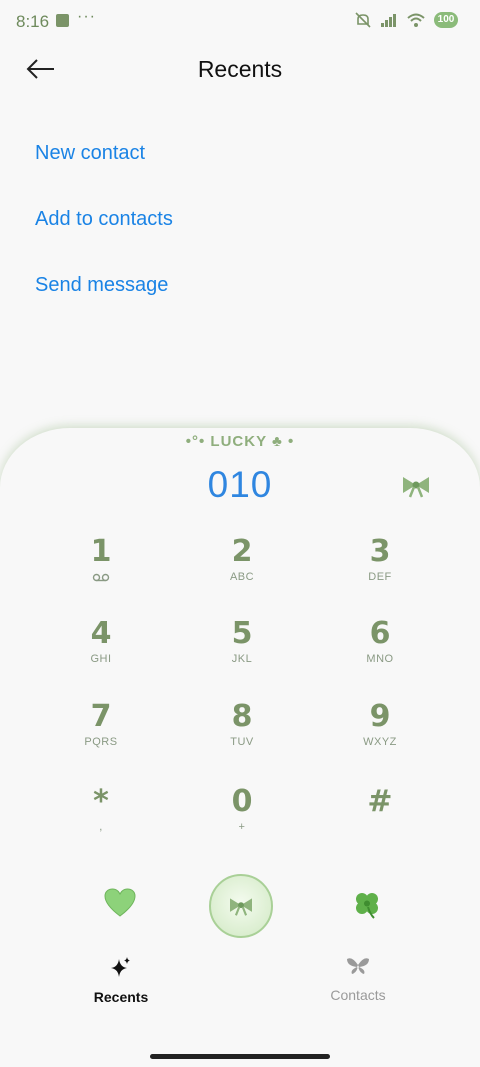 Image resolution: width=480 pixels, height=1067 pixels. What do you see at coordinates (240, 69) in the screenshot?
I see `page-title: Recents` at bounding box center [240, 69].